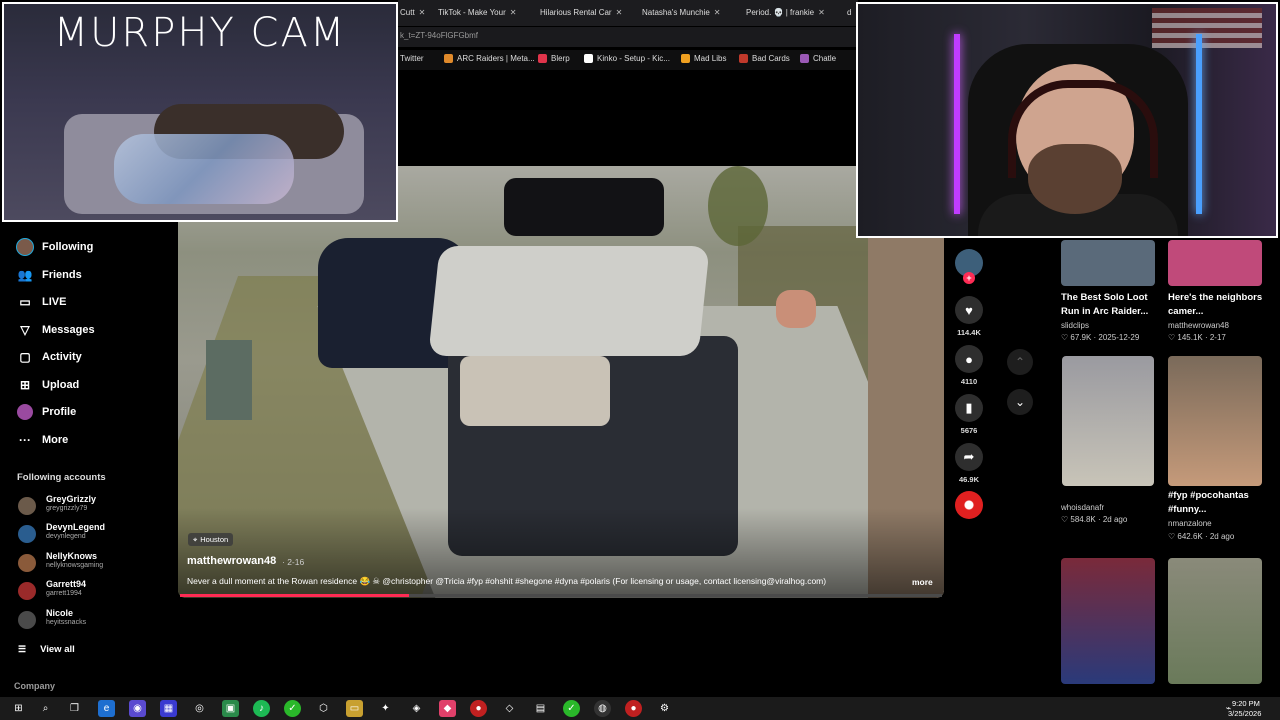 The width and height of the screenshot is (1280, 720). I want to click on browser-tab: Hilarious Rental Car ✕, so click(581, 13).